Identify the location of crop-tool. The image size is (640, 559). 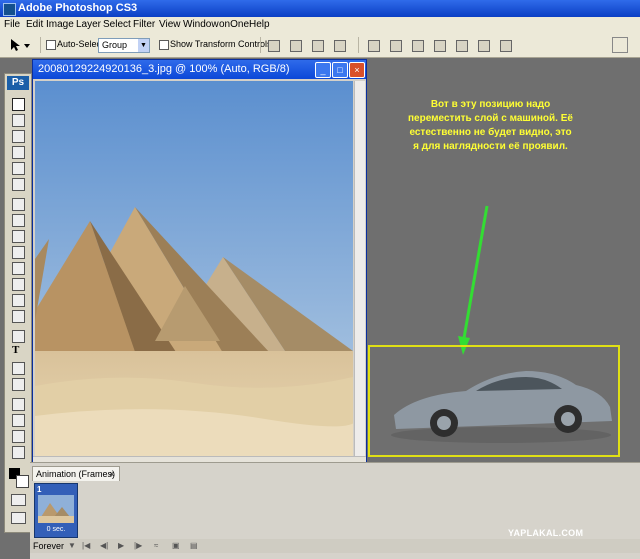
(18, 168).